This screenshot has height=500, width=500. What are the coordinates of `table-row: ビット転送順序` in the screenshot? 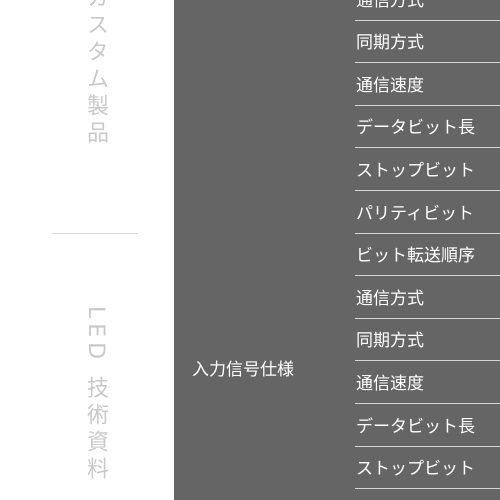 It's located at (427, 255).